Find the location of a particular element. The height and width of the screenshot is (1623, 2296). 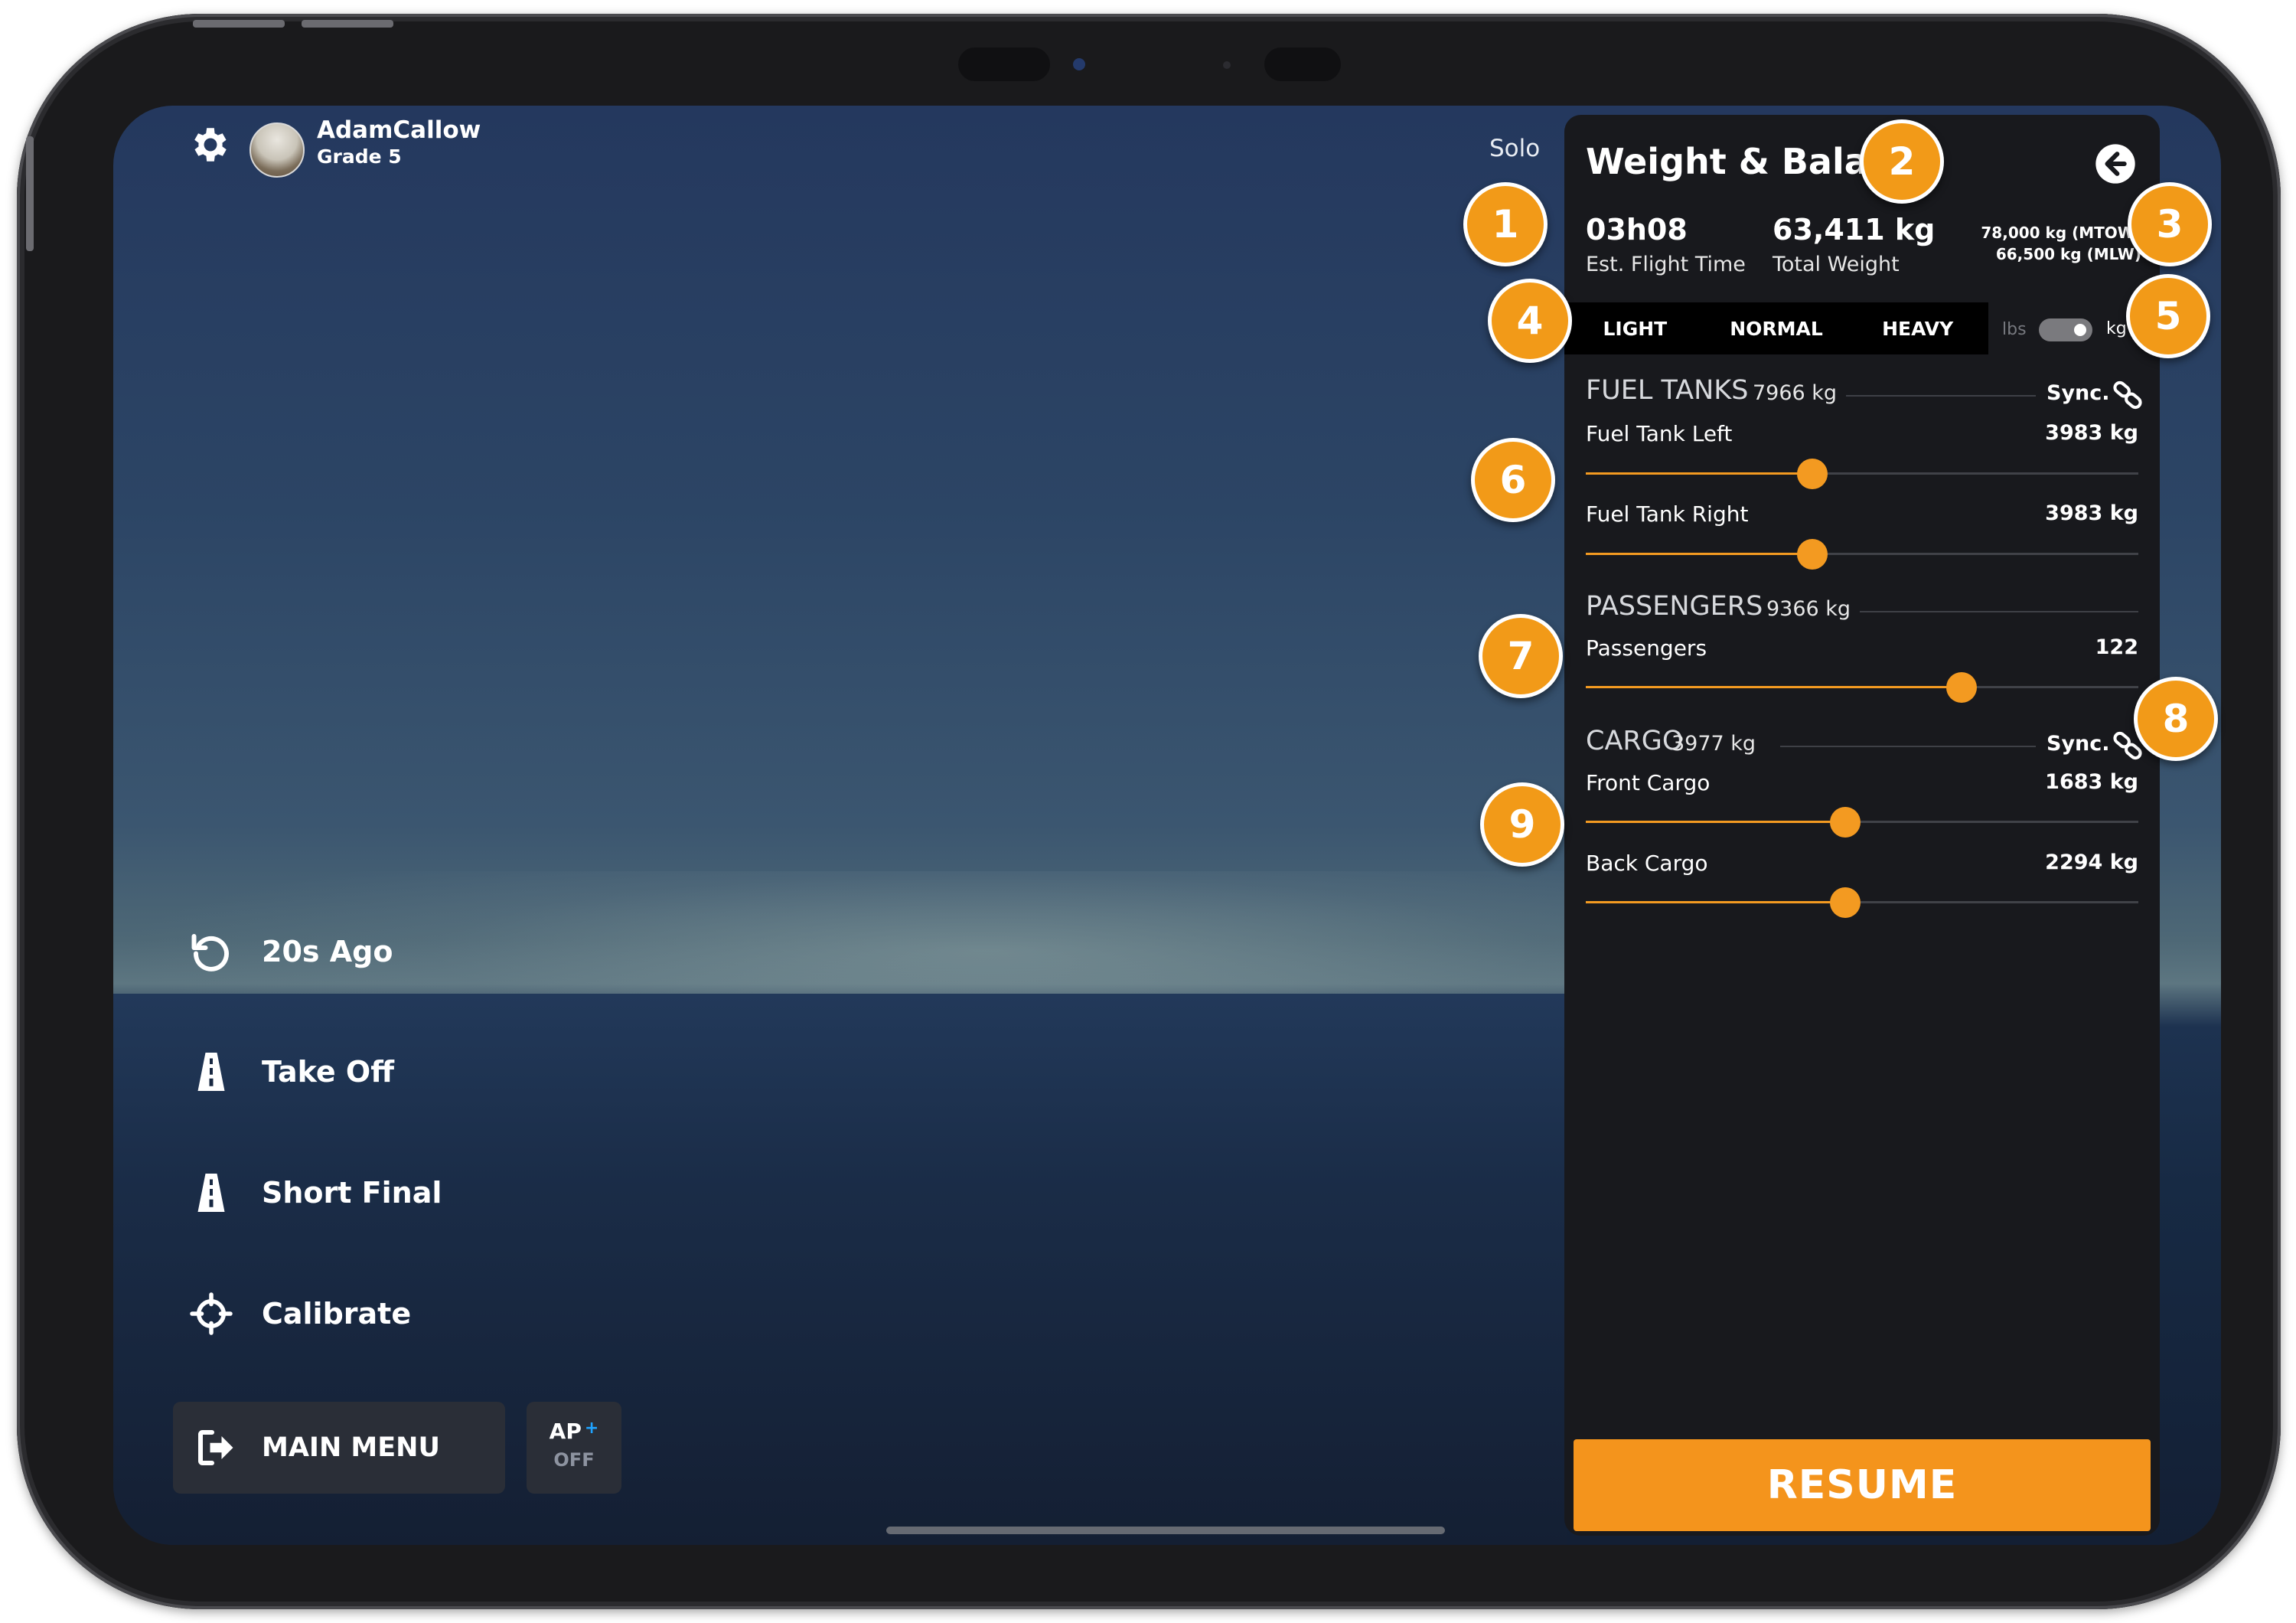

passengers-slider is located at coordinates (1862, 687).